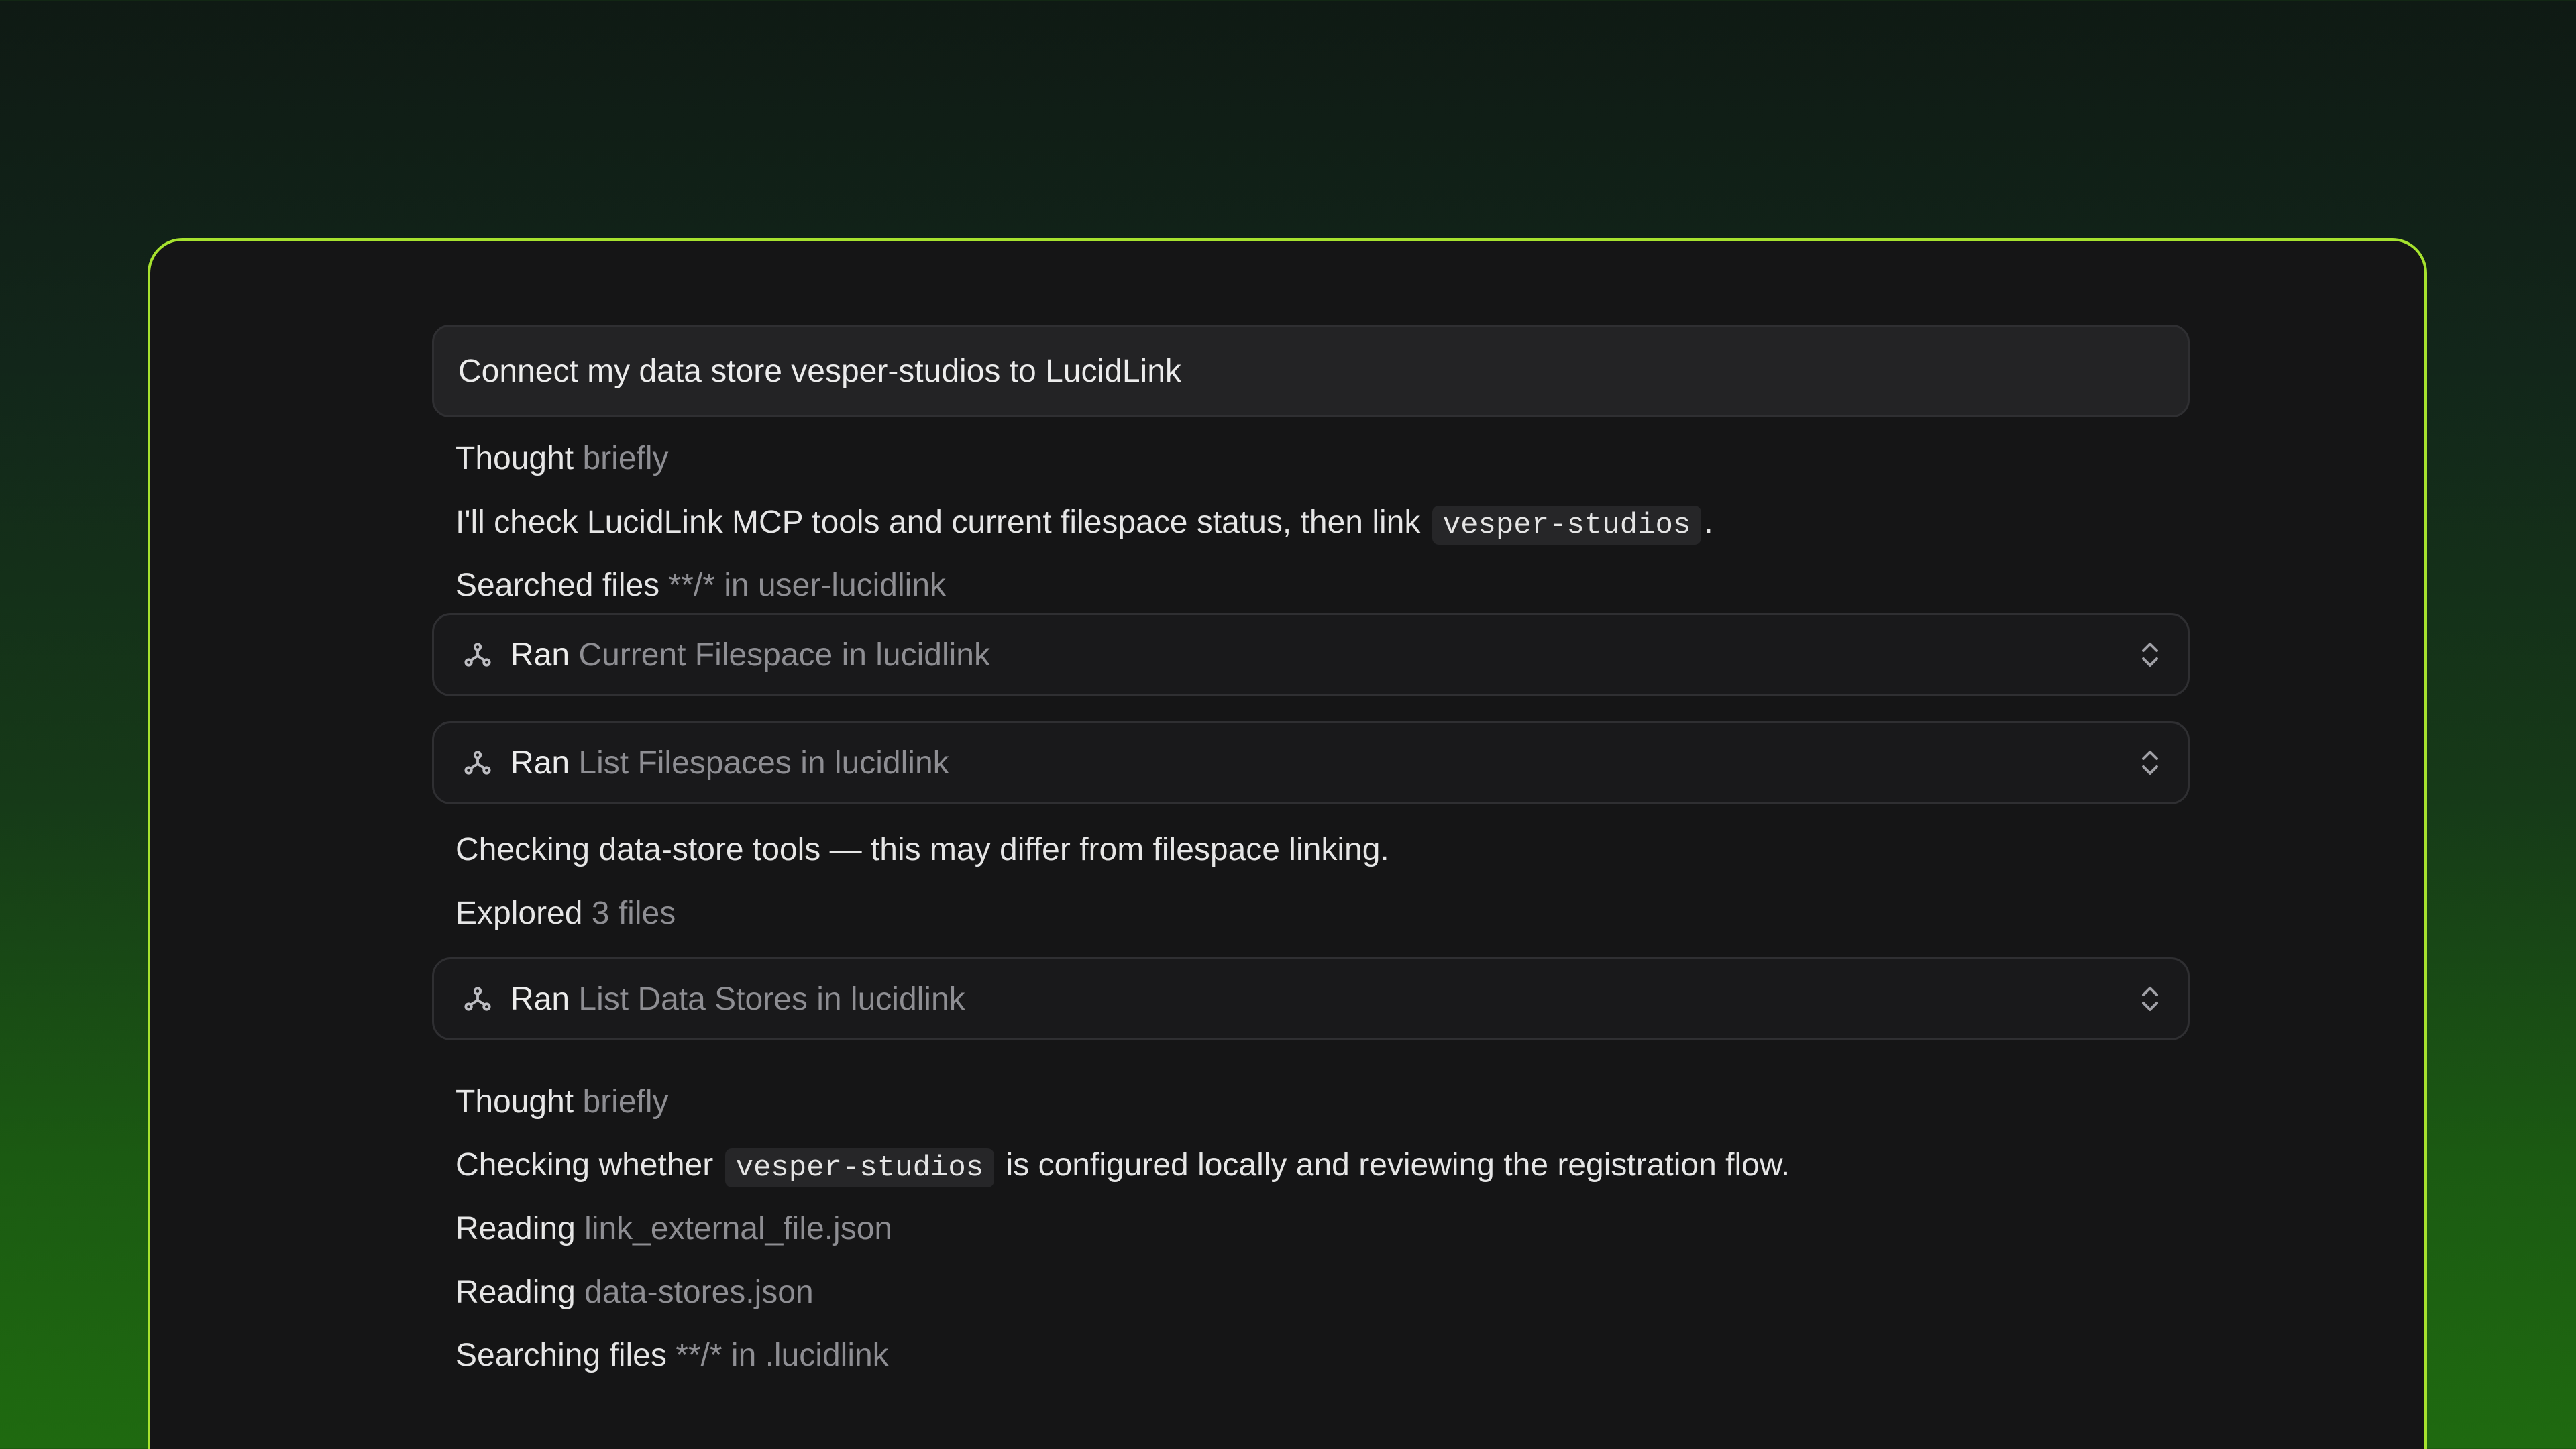 The height and width of the screenshot is (1449, 2576). What do you see at coordinates (784, 655) in the screenshot?
I see `tool-call-name: Current Filespace in lucidlink` at bounding box center [784, 655].